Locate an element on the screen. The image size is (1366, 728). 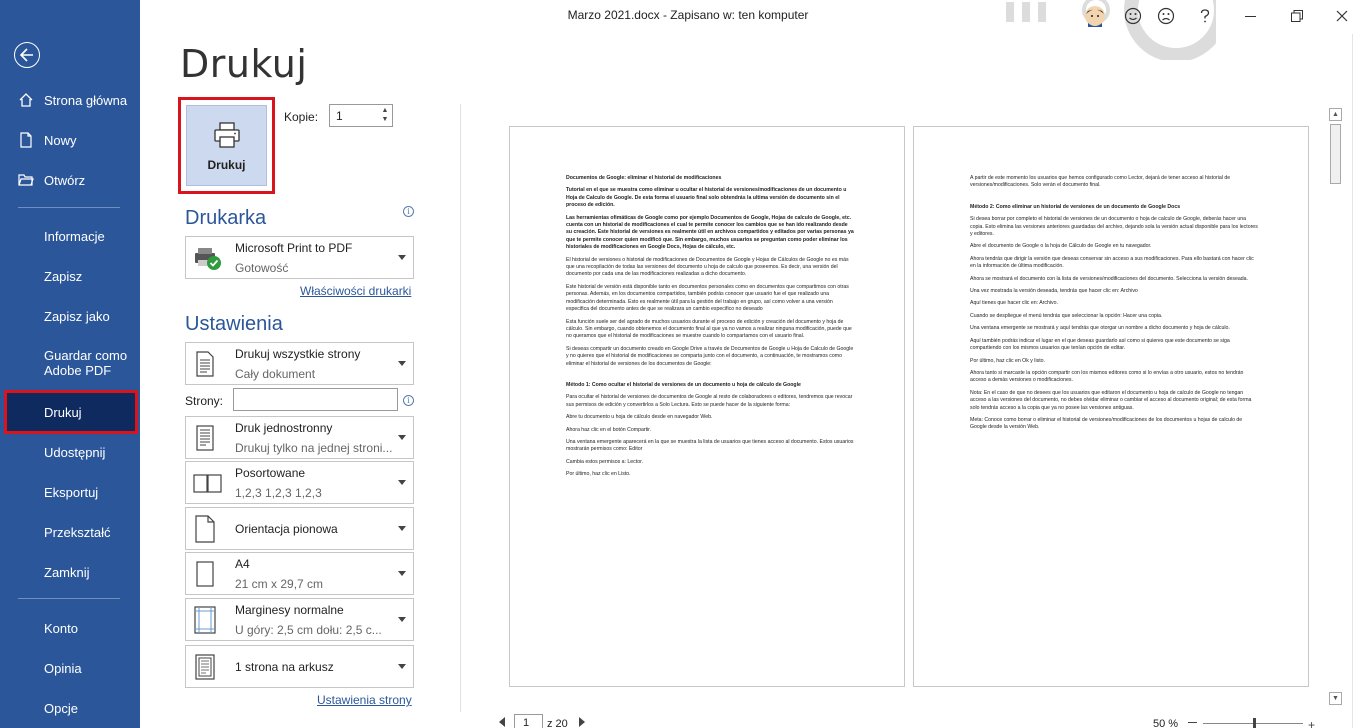
settings-heading: Ustawienia is located at coordinates (234, 324).